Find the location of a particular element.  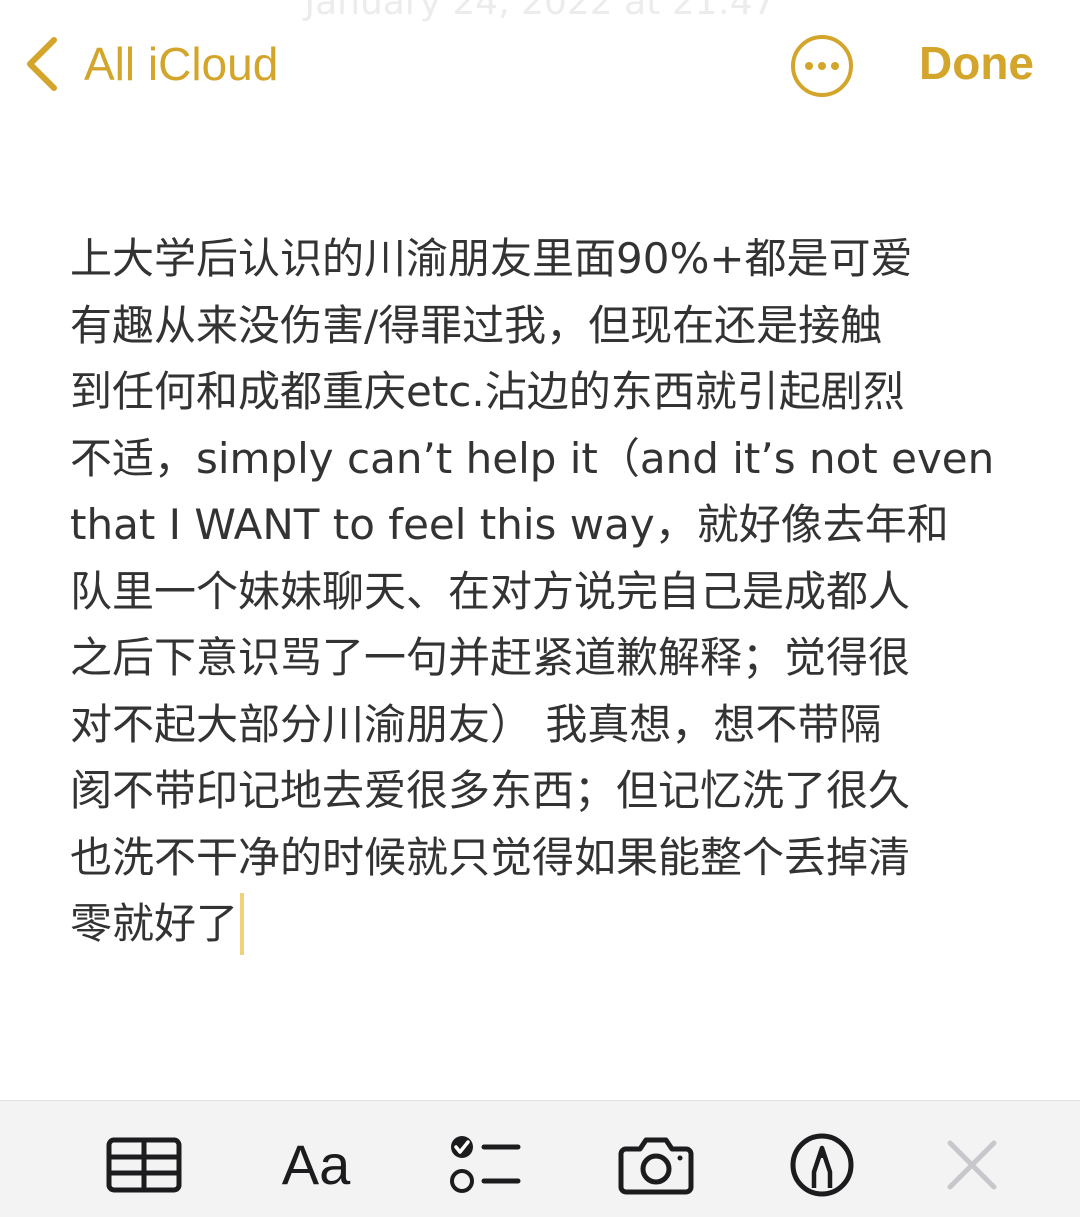

format-text-button: Aa is located at coordinates (316, 1165).